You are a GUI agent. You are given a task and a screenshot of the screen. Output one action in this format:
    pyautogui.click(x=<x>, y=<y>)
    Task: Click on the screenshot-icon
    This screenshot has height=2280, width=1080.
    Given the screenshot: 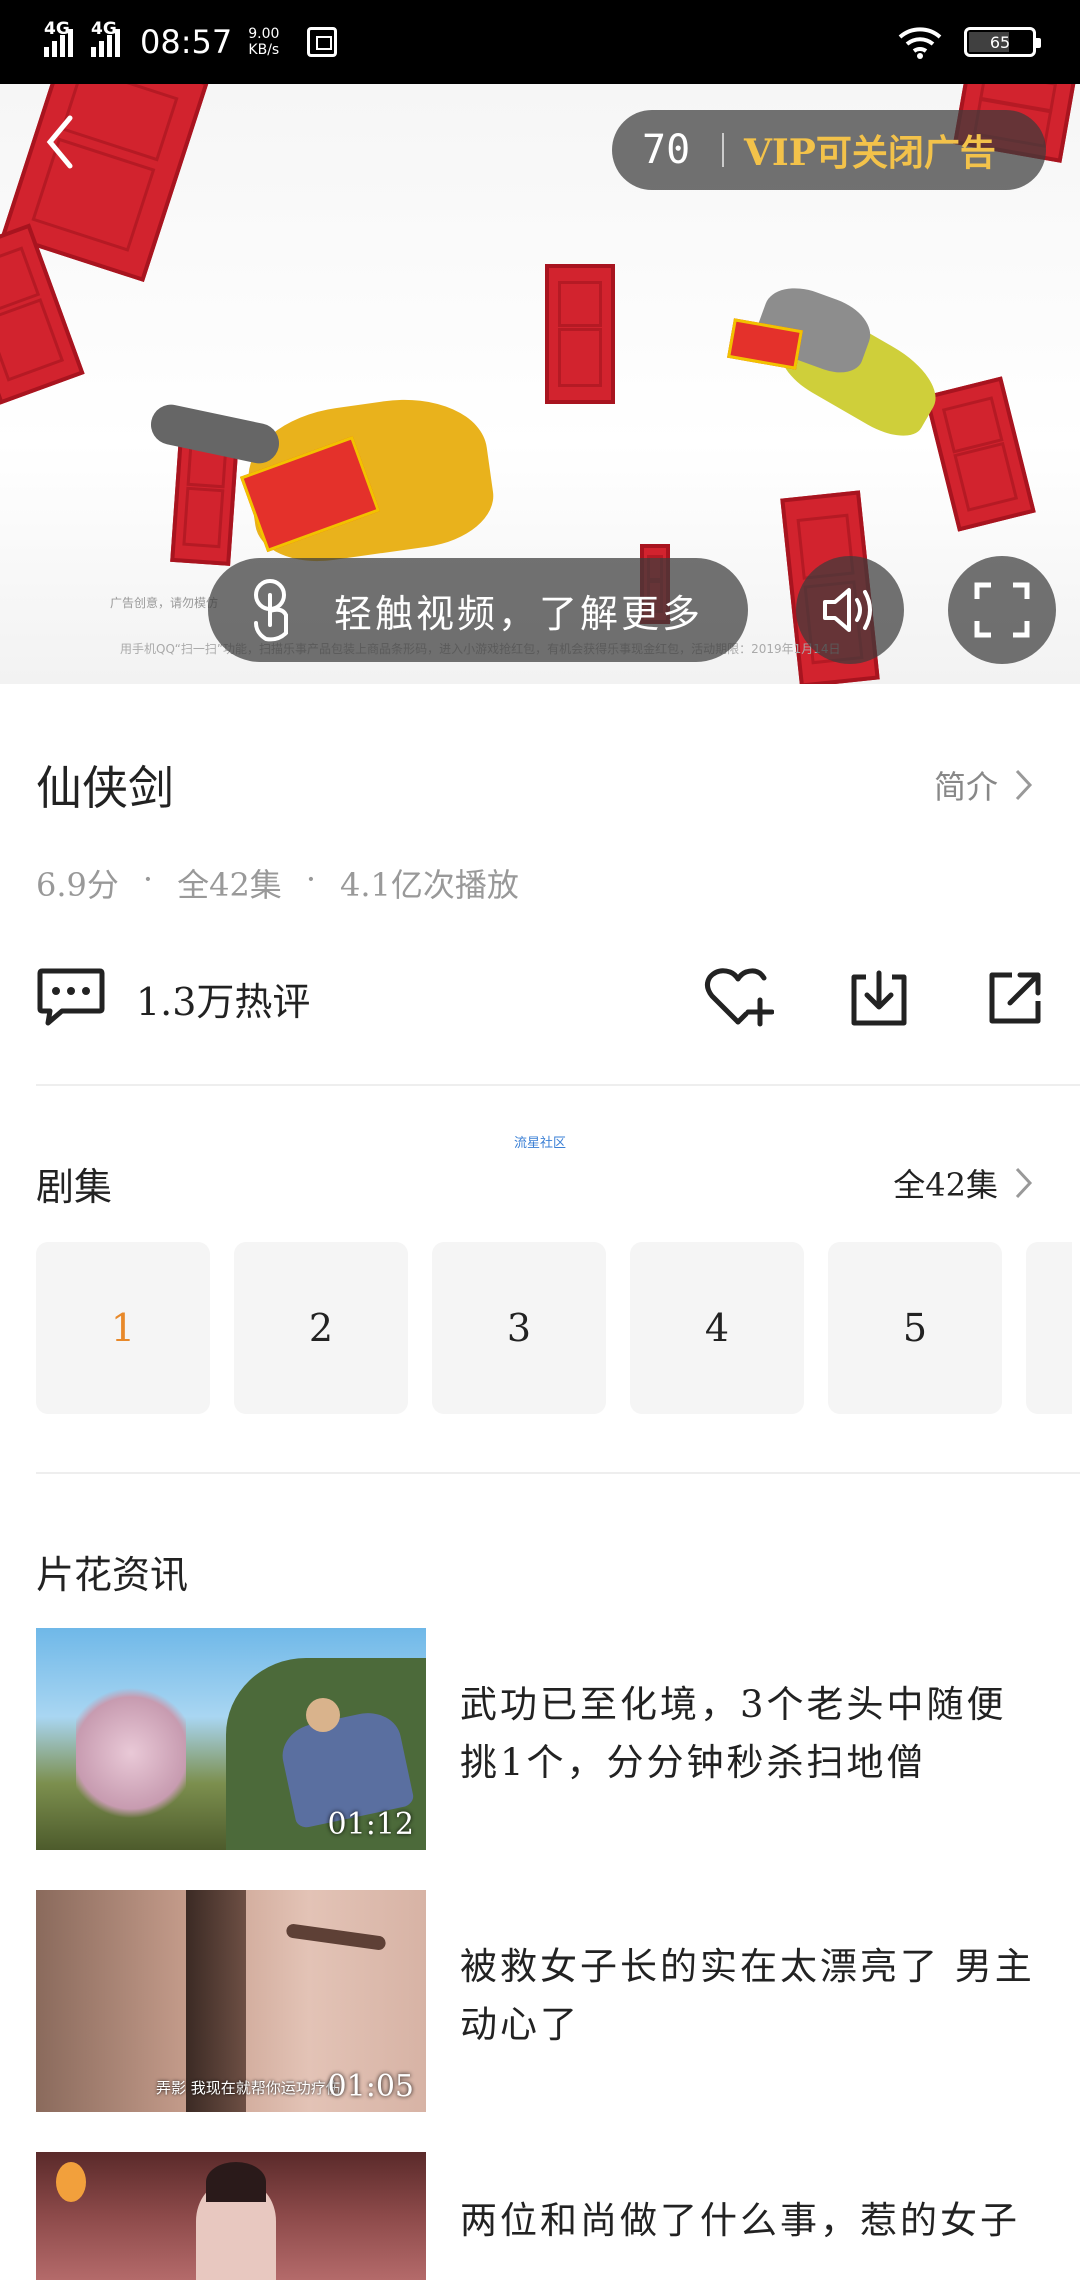 What is the action you would take?
    pyautogui.click(x=322, y=42)
    